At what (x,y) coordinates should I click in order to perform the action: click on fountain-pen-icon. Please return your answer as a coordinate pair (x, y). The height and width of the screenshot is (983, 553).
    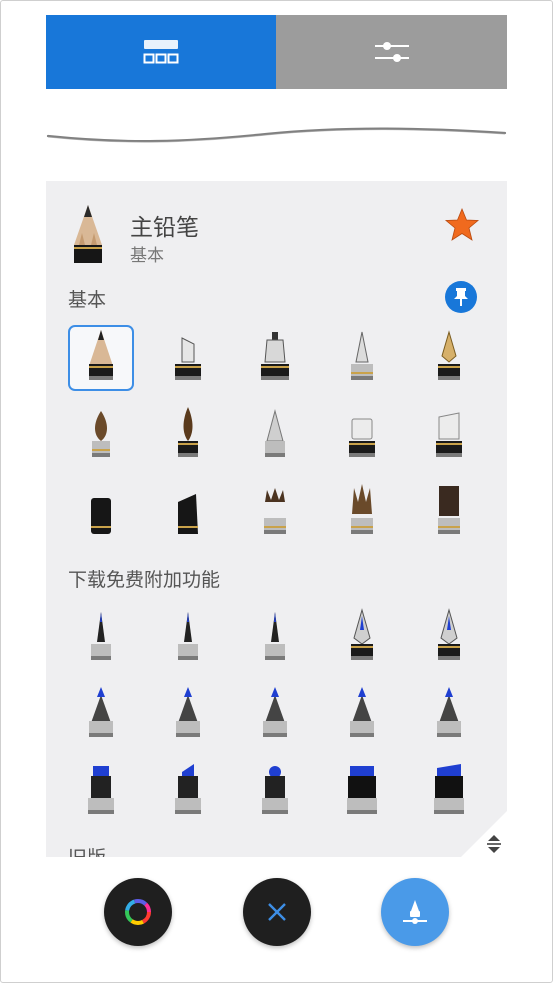
    Looking at the image, I should click on (449, 355).